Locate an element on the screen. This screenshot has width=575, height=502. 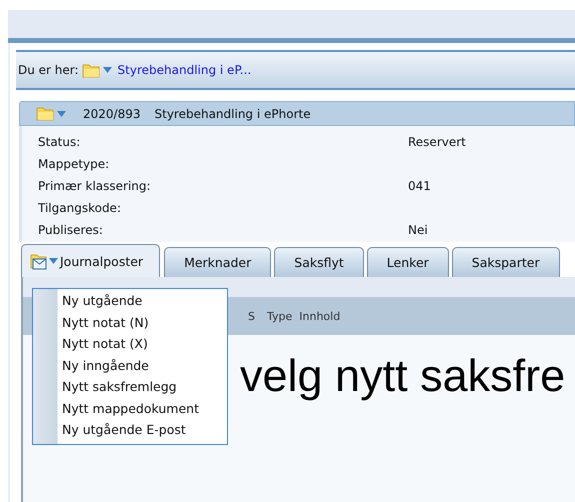
menu-item: Nytt notat (X) is located at coordinates (130, 343).